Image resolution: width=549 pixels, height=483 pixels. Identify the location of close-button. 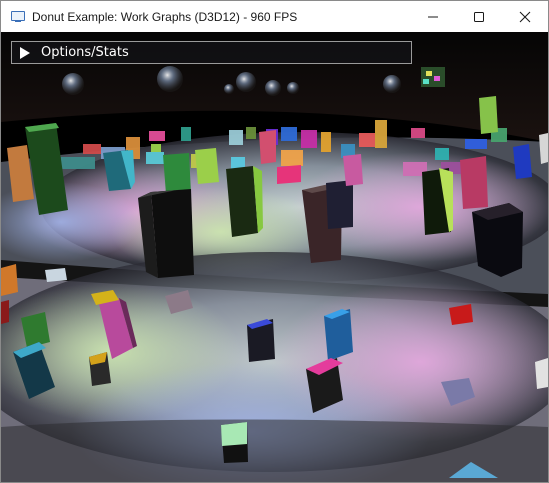
(525, 16).